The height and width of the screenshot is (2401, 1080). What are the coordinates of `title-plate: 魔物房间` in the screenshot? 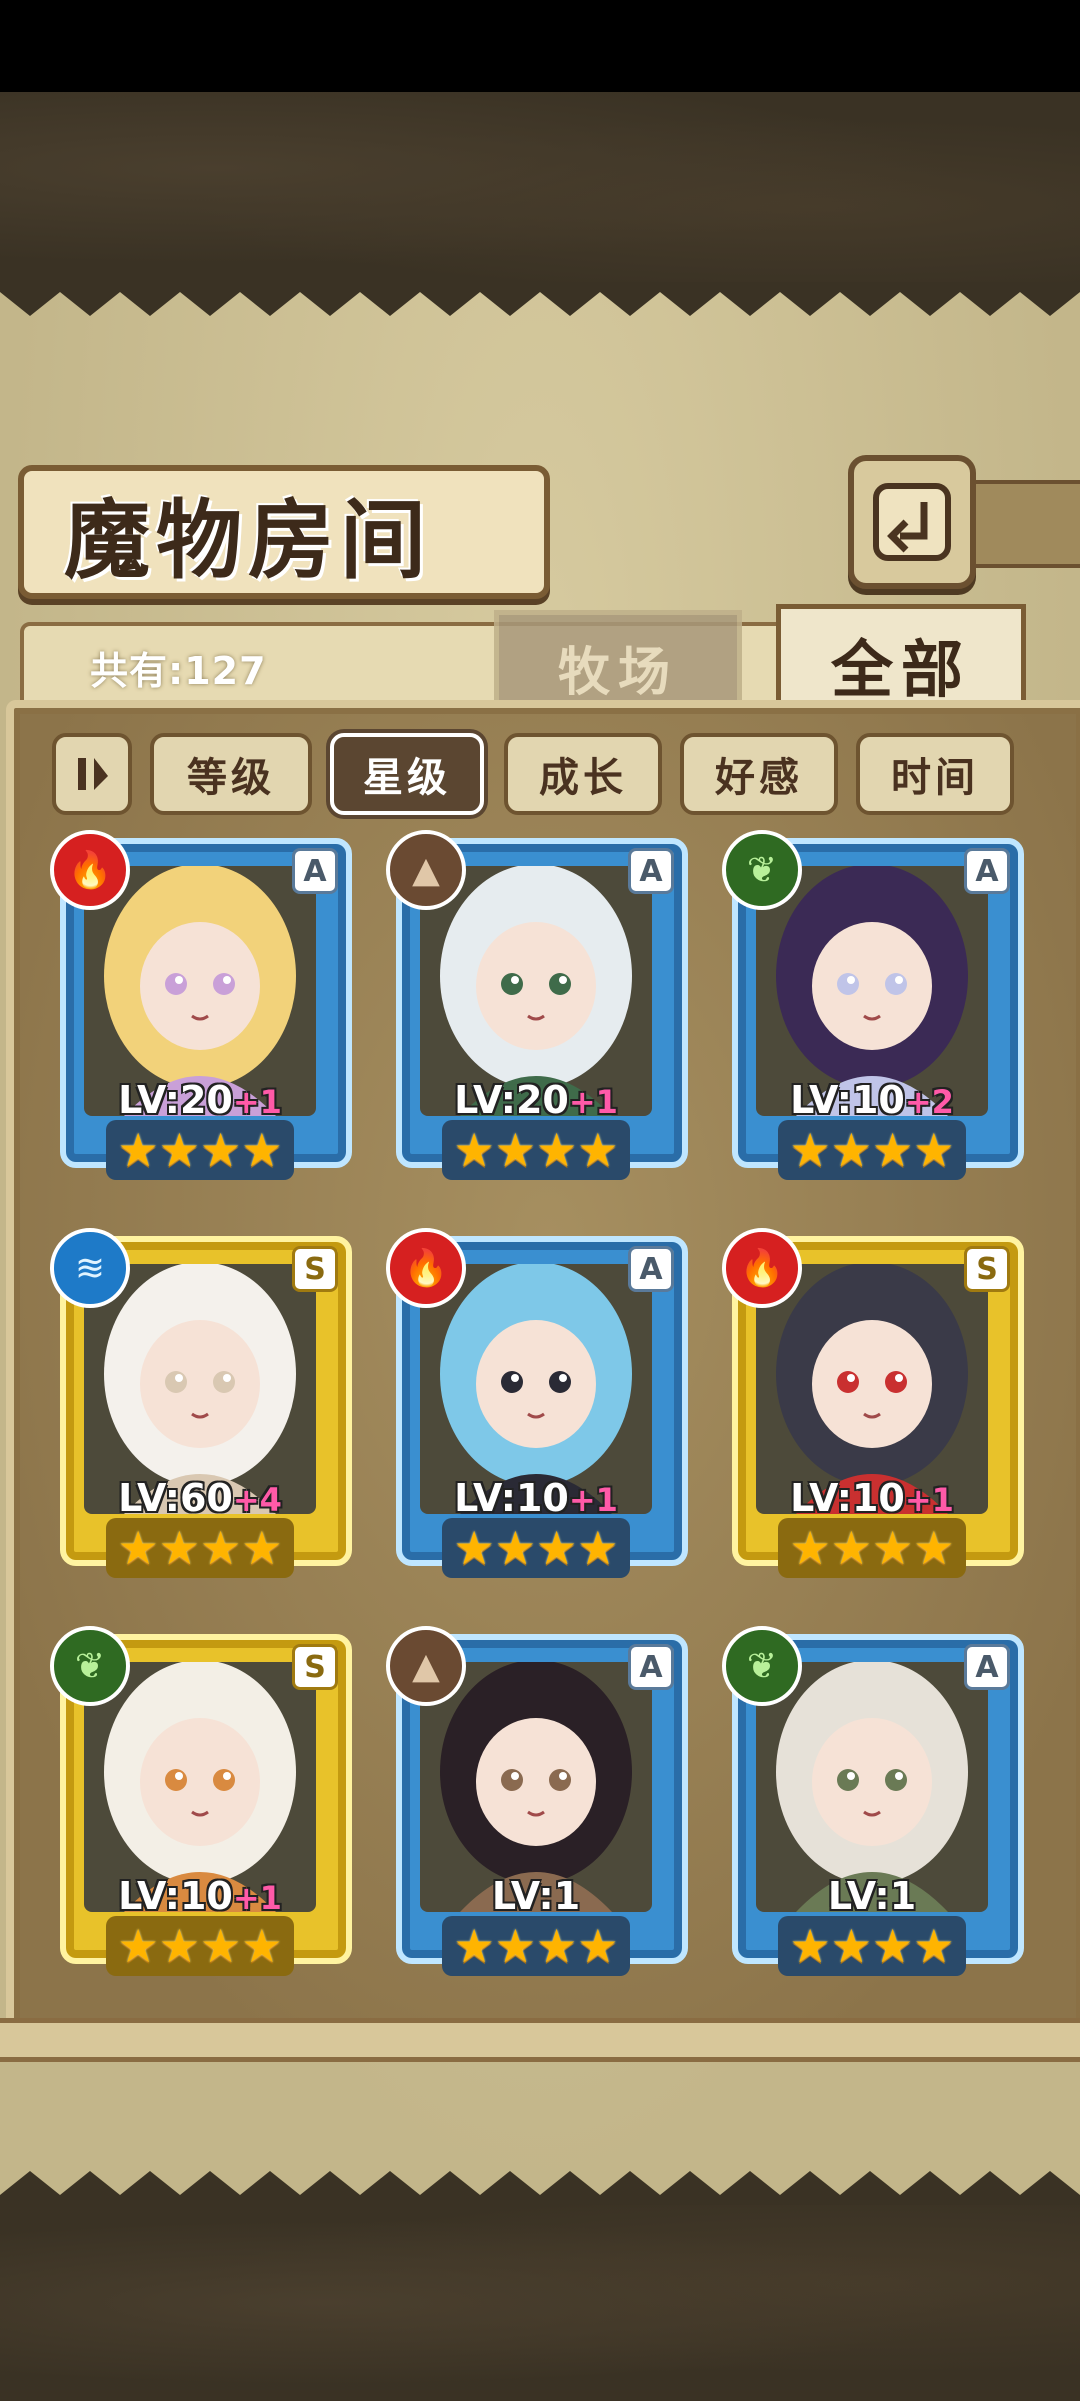 It's located at (284, 532).